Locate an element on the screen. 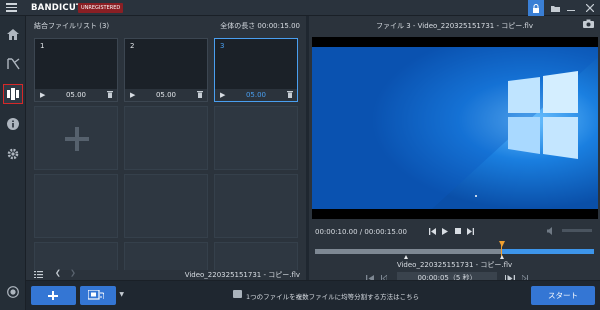  lock-icon is located at coordinates (536, 8).